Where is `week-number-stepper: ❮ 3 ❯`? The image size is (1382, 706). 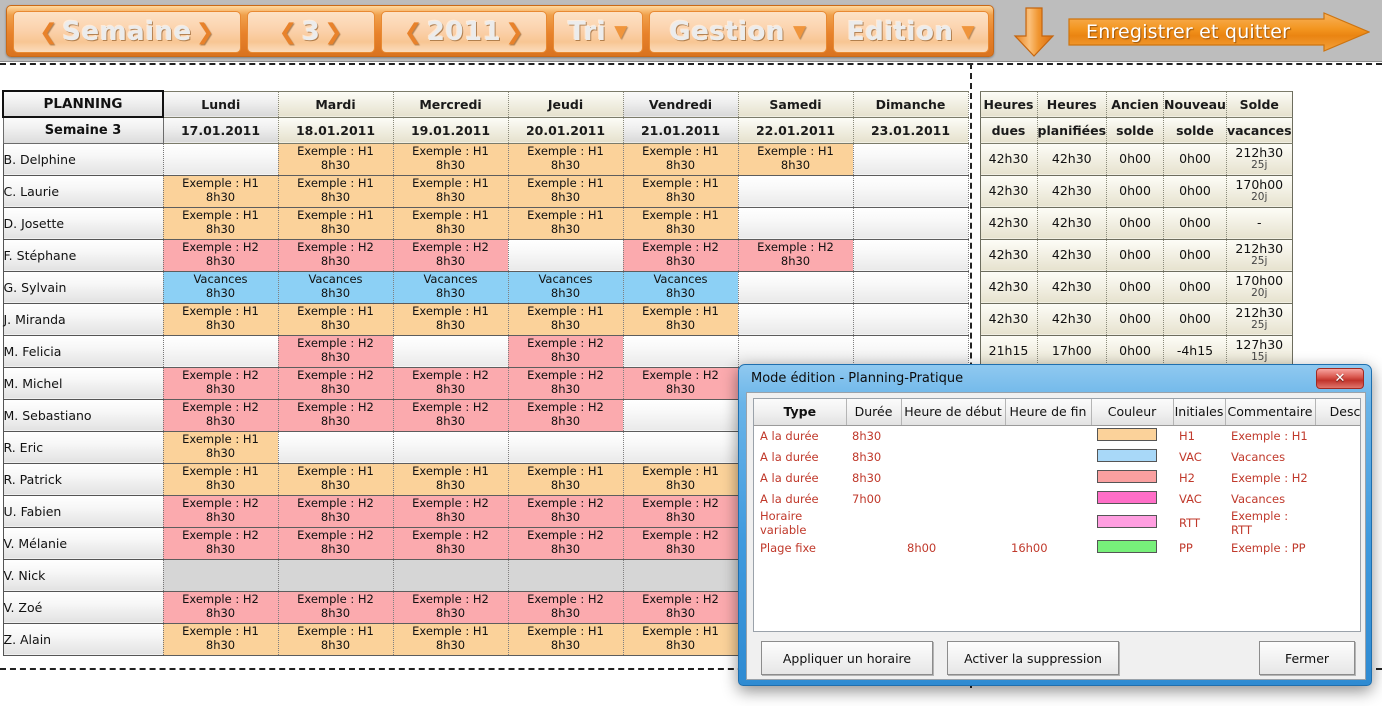
week-number-stepper: ❮ 3 ❯ is located at coordinates (311, 32).